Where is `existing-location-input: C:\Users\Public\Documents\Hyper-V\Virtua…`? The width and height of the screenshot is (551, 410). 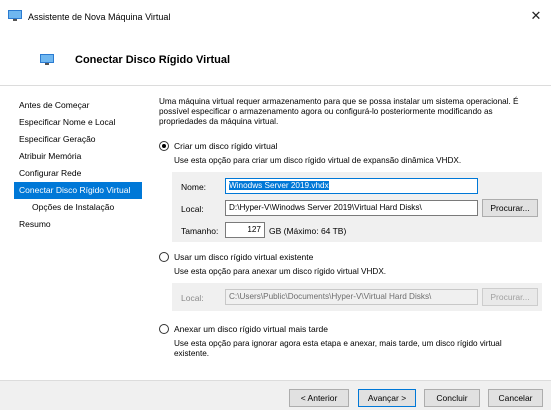 existing-location-input: C:\Users\Public\Documents\Hyper-V\Virtua… is located at coordinates (351, 297).